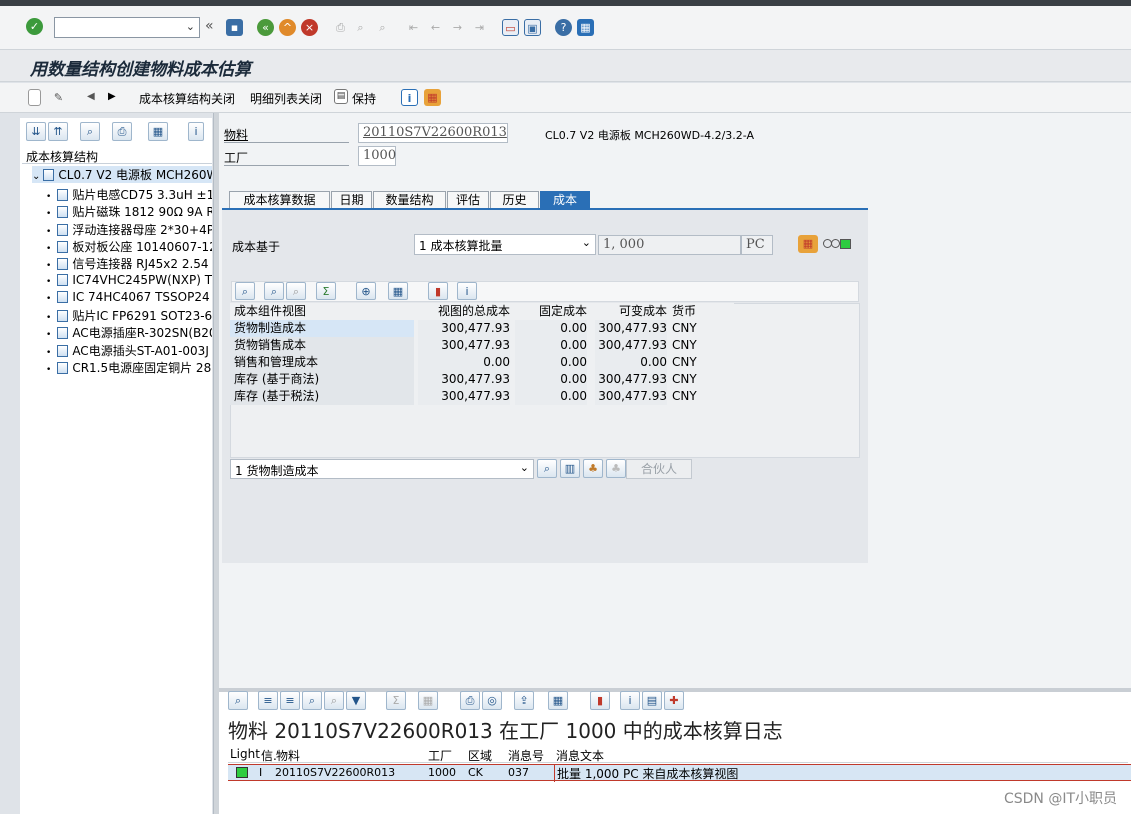 The height and width of the screenshot is (814, 1131). Describe the element at coordinates (470, 700) in the screenshot. I see `print-icon: ⎙` at that location.